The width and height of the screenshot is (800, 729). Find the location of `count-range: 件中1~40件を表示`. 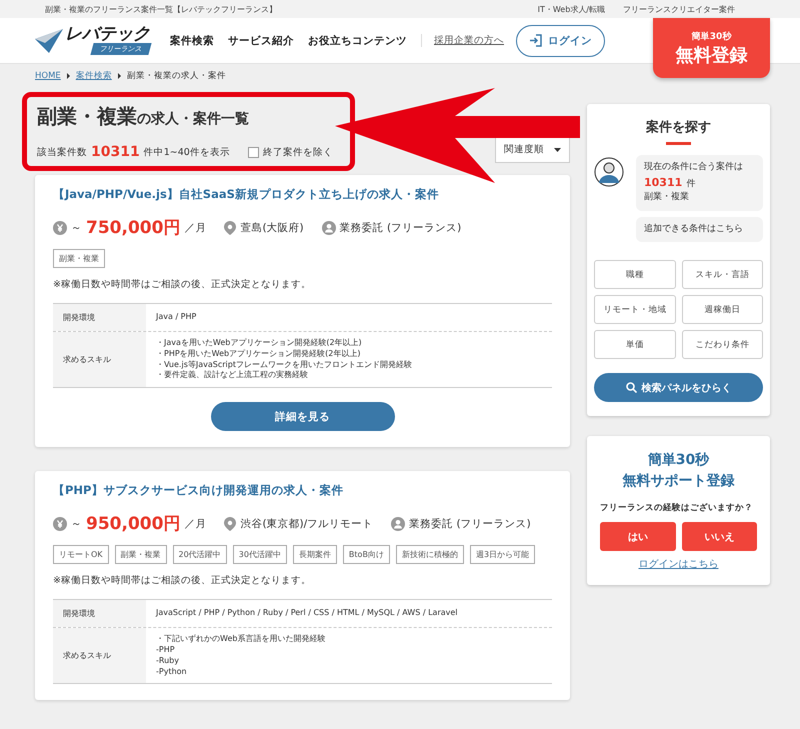

count-range: 件中1~40件を表示 is located at coordinates (187, 152).